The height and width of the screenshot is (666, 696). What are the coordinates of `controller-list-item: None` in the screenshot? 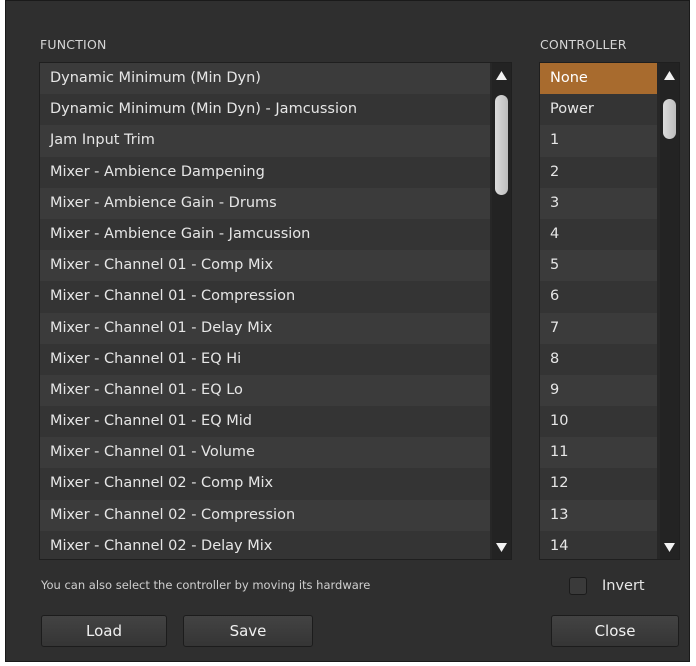 It's located at (598, 79).